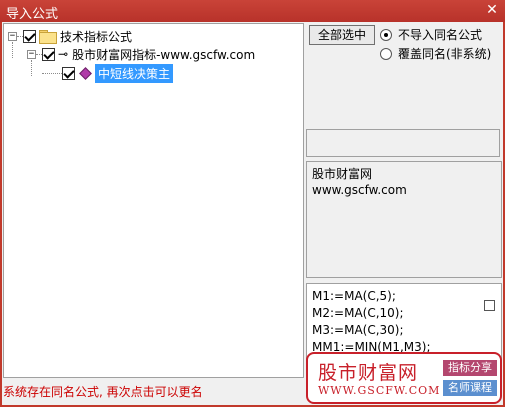 Image resolution: width=505 pixels, height=407 pixels. What do you see at coordinates (48, 37) in the screenshot?
I see `folder-icon` at bounding box center [48, 37].